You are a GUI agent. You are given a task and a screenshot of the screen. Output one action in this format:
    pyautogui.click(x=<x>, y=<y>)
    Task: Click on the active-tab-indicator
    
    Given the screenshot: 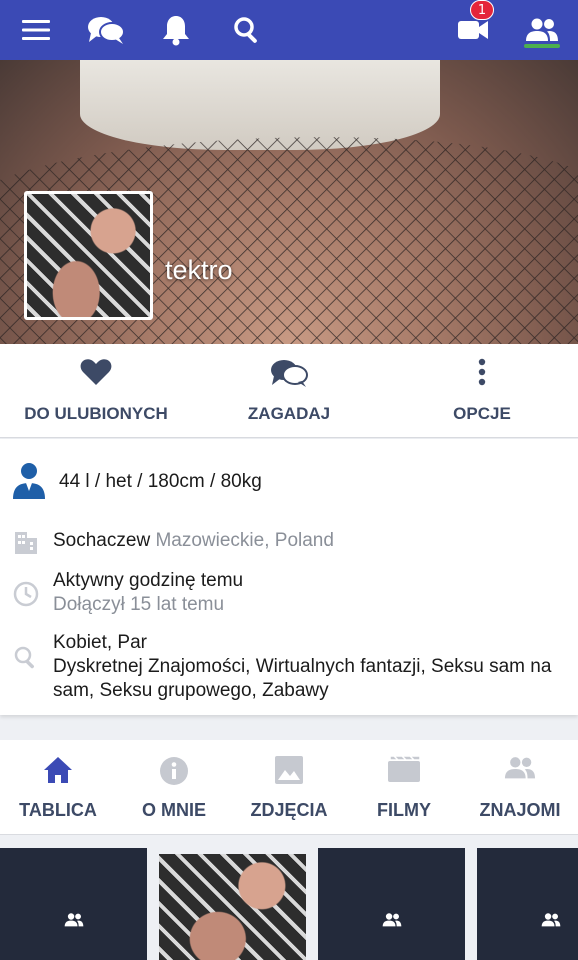 What is the action you would take?
    pyautogui.click(x=542, y=46)
    